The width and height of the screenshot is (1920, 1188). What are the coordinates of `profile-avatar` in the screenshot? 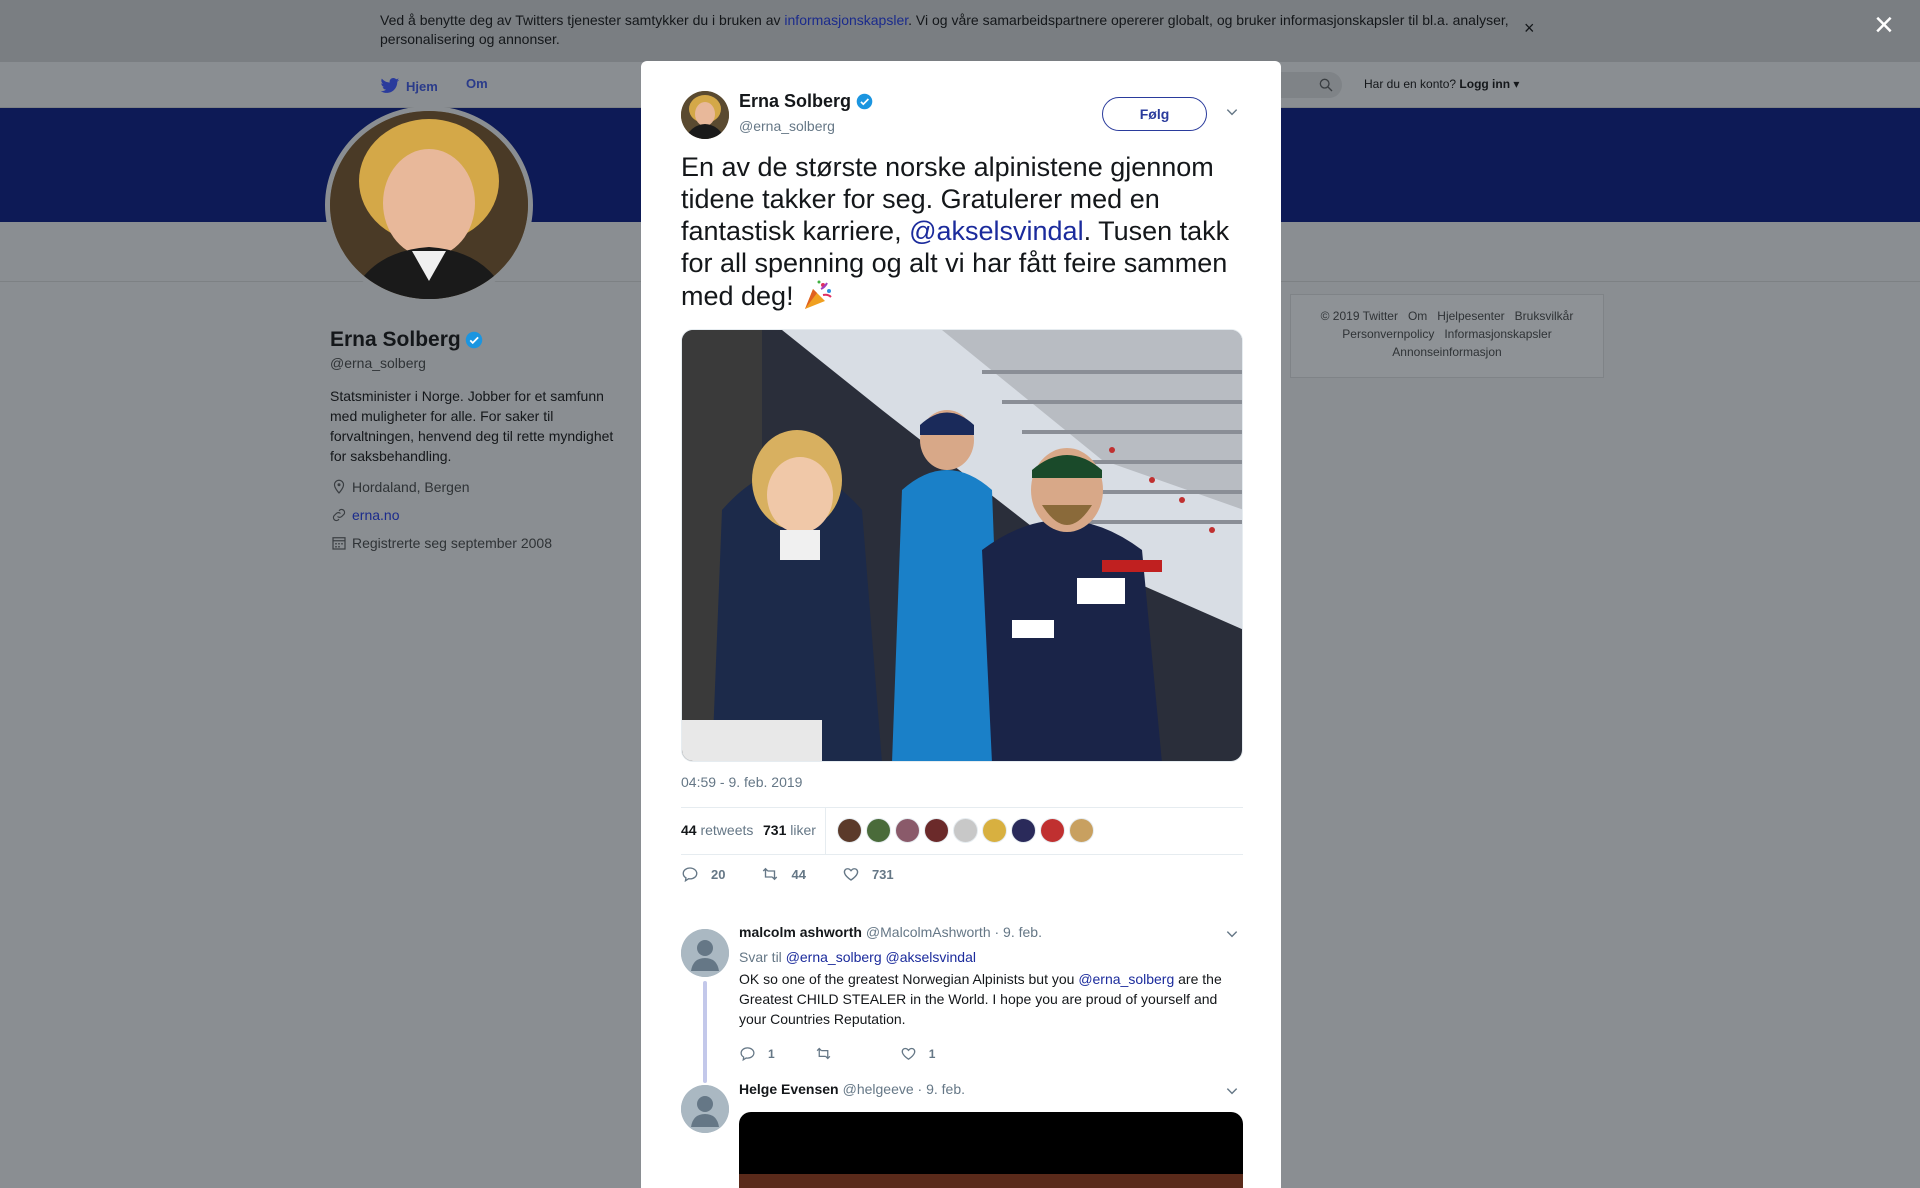 It's located at (429, 205).